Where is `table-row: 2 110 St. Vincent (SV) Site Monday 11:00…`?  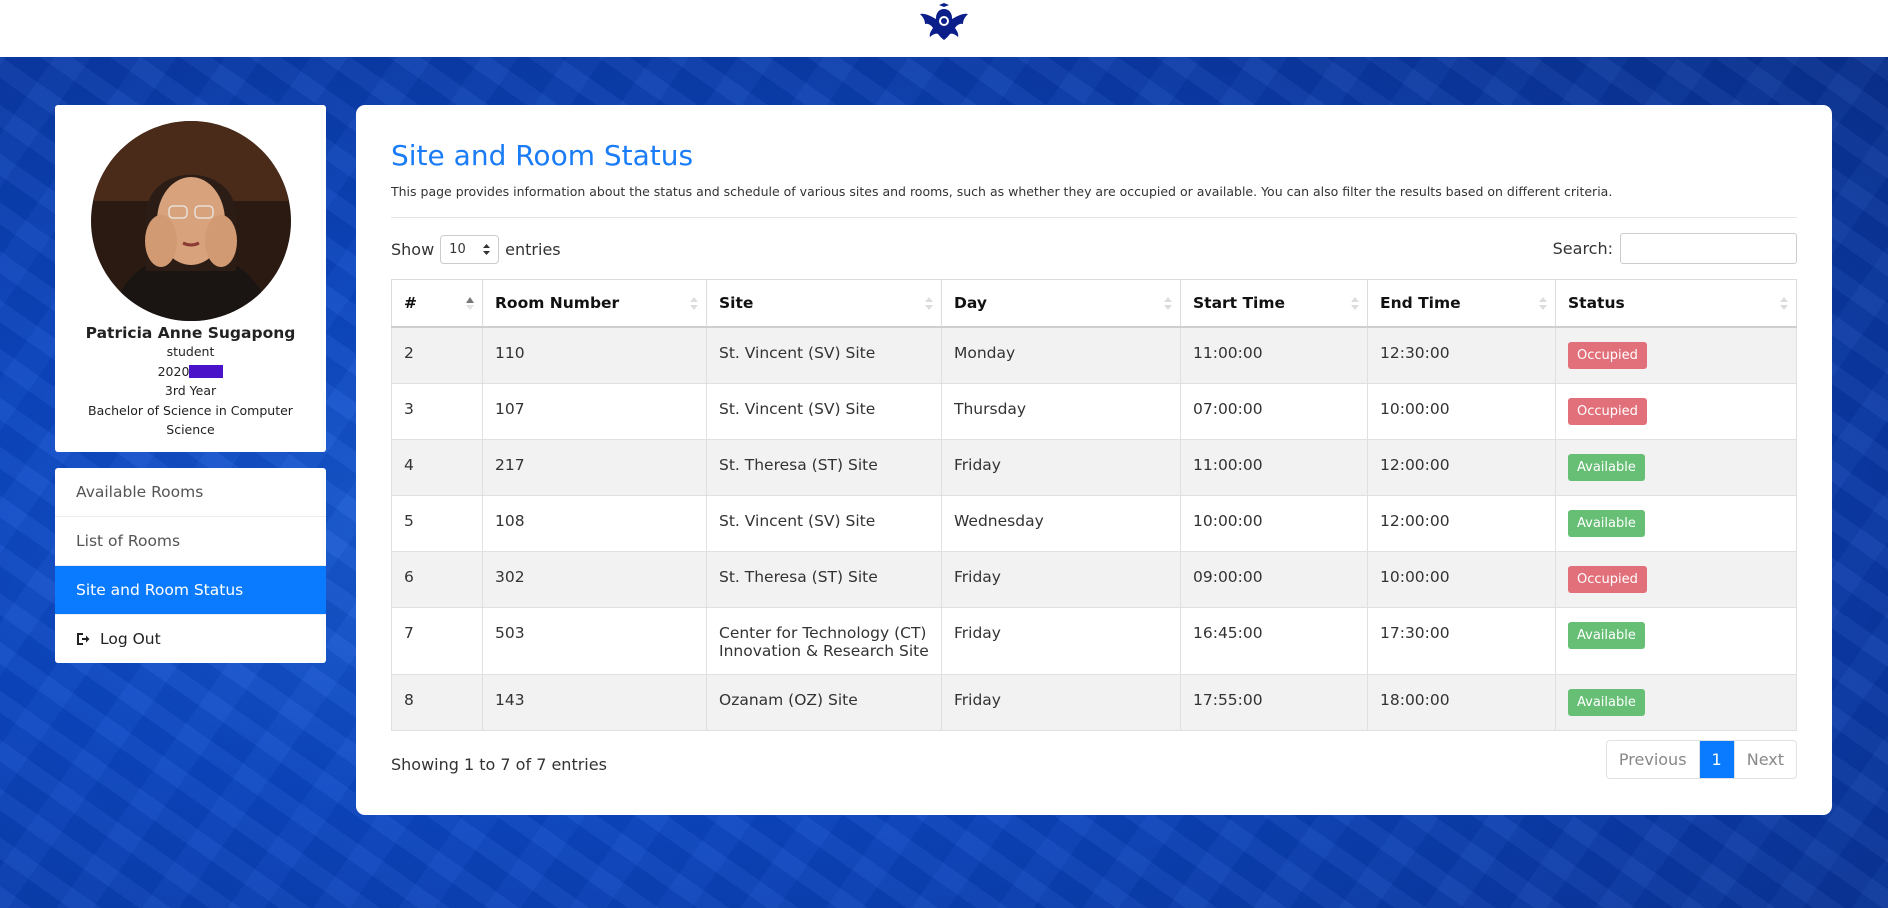 table-row: 2 110 St. Vincent (SV) Site Monday 11:00… is located at coordinates (1094, 355).